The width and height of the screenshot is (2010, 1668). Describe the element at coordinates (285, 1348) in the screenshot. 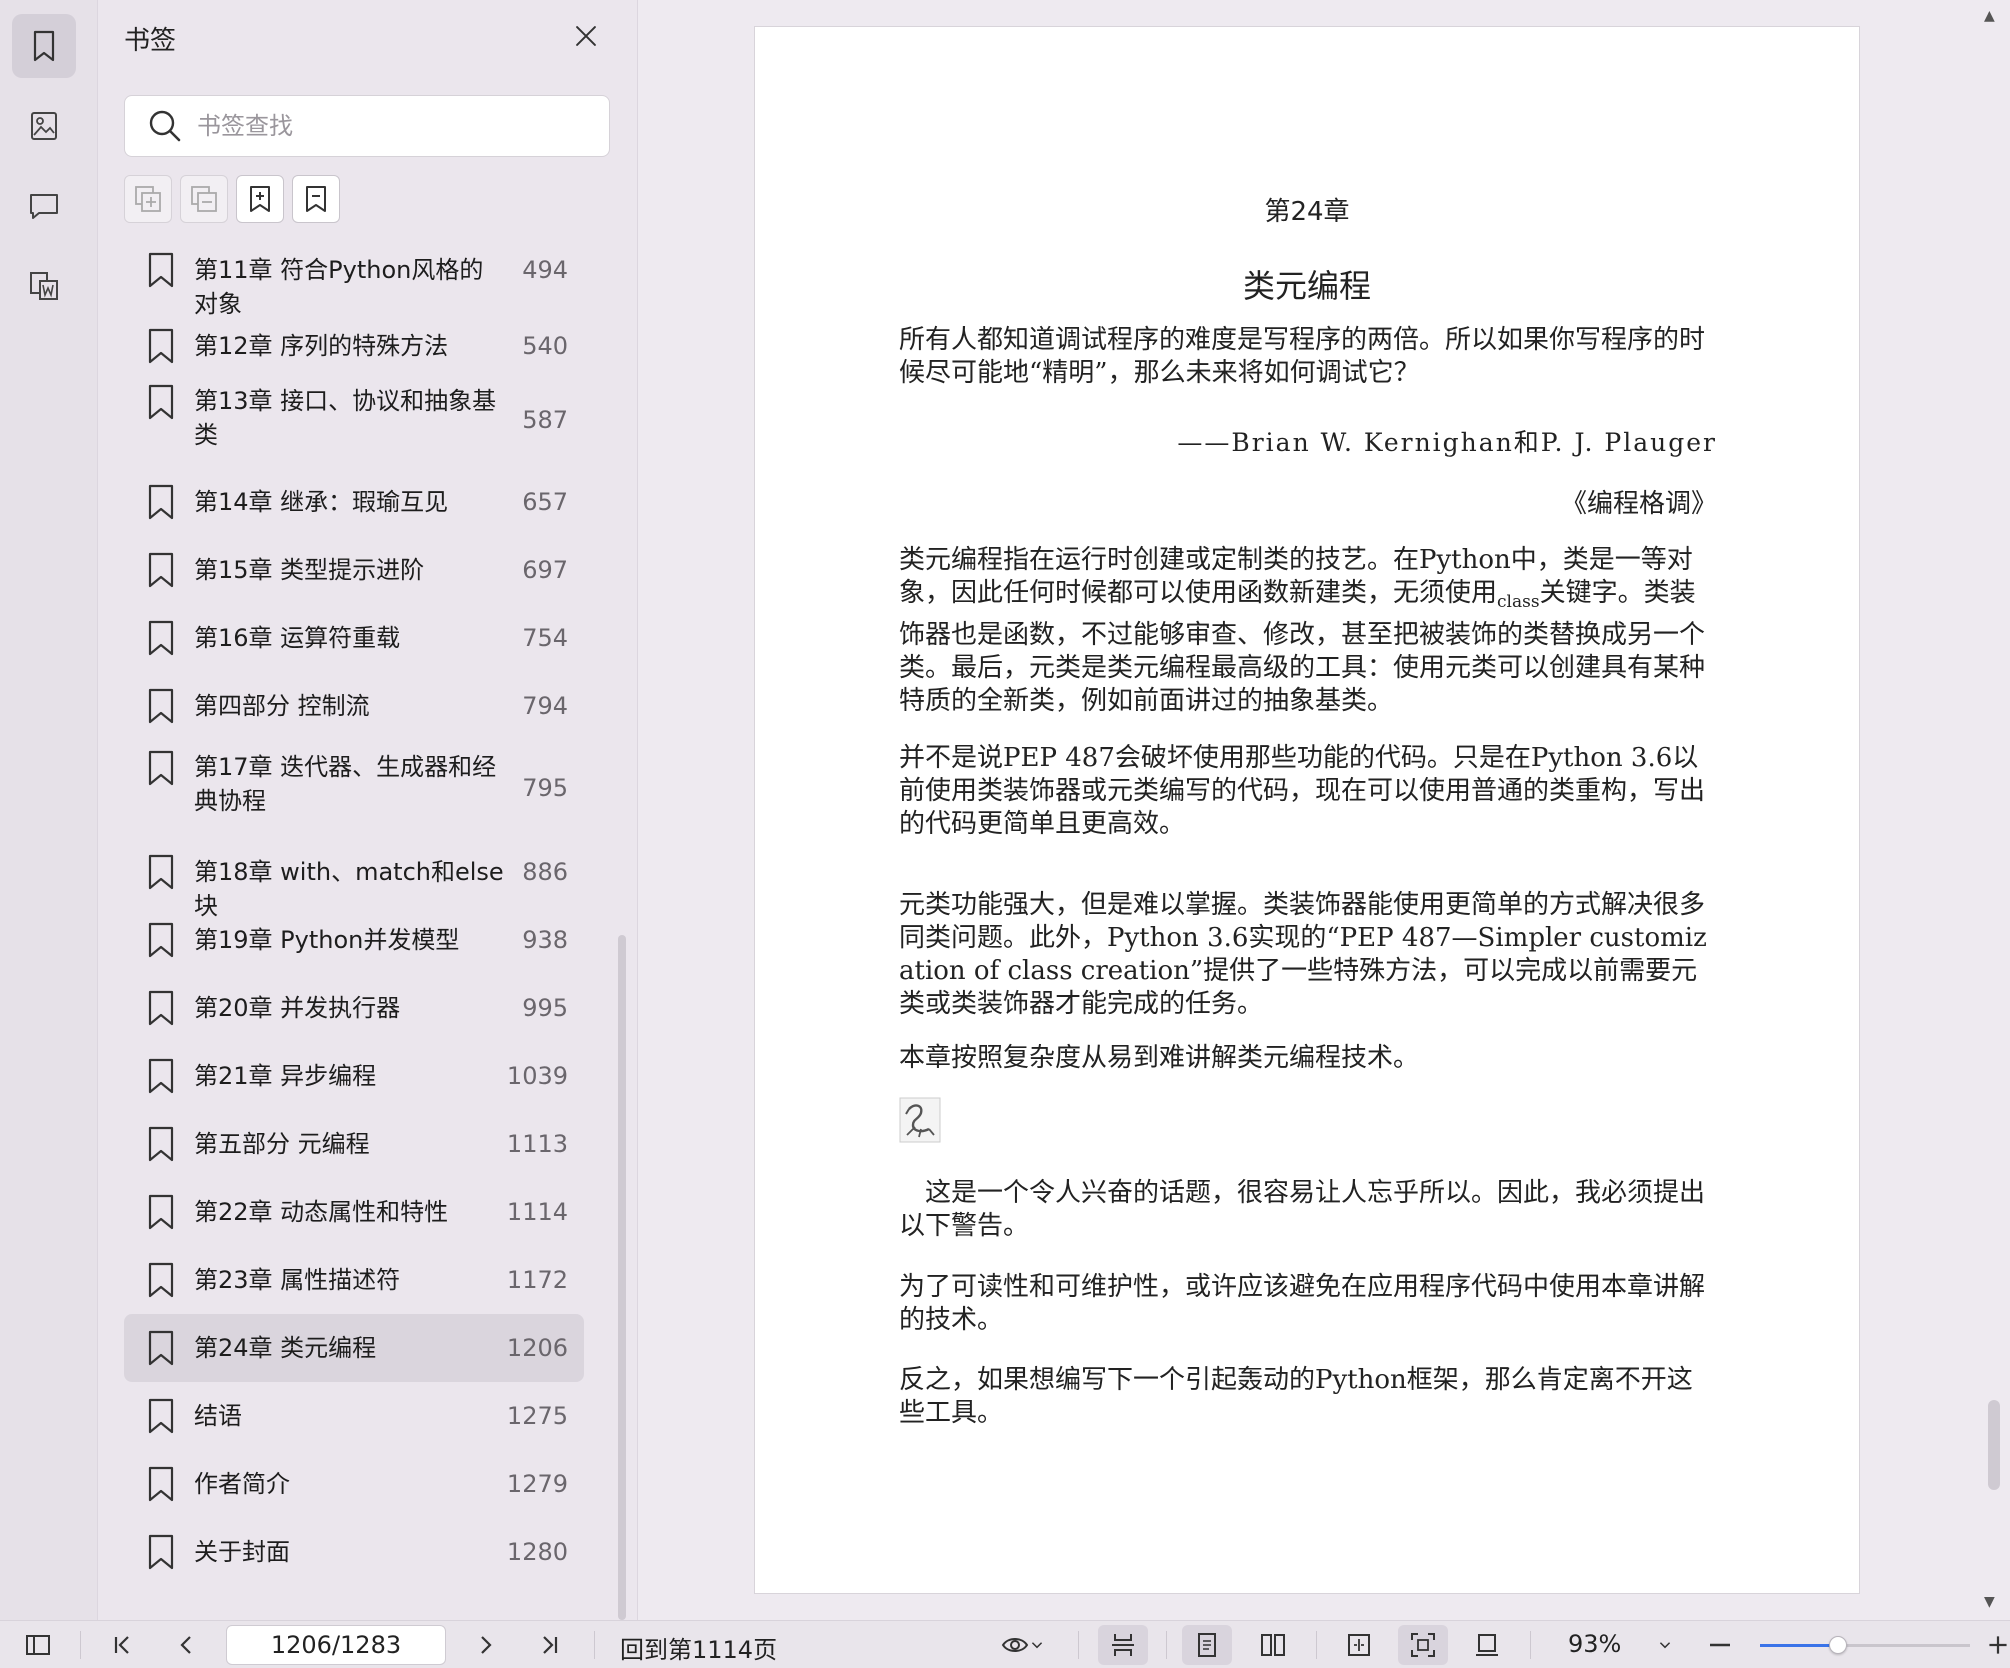

I see `bookmark-title: 第24章 类元编程` at that location.